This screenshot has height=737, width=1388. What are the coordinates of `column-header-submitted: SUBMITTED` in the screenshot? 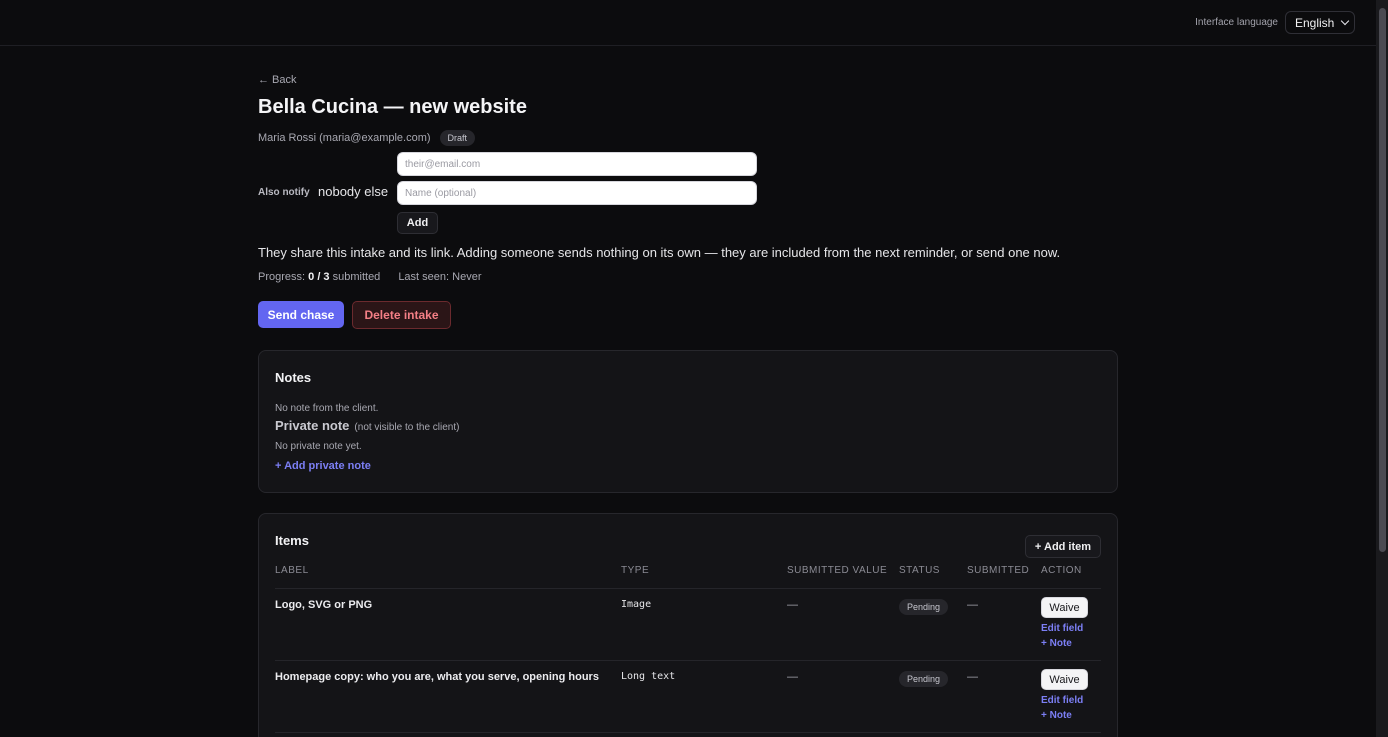 It's located at (998, 570).